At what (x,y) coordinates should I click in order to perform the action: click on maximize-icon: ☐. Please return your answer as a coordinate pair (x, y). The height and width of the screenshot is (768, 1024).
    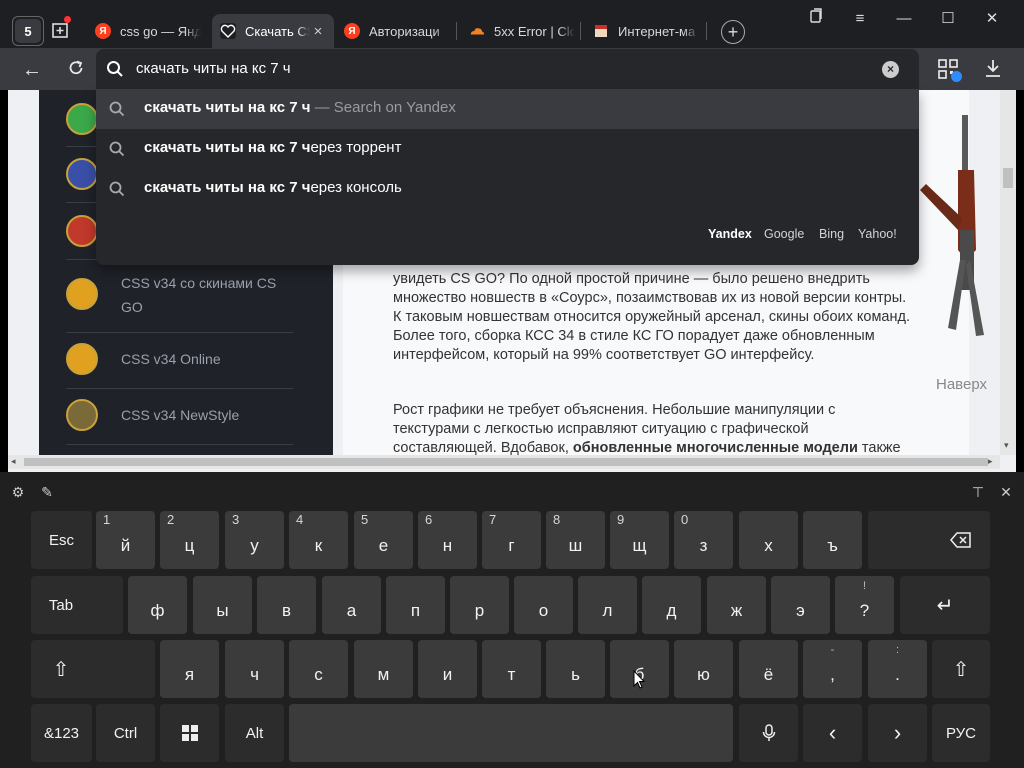
    Looking at the image, I should click on (948, 19).